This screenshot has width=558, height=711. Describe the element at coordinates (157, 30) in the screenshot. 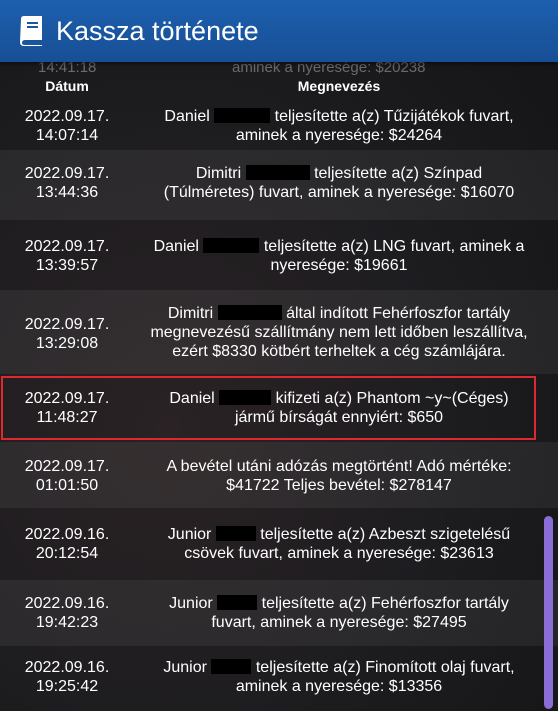

I see `window-title: Kassza története` at that location.